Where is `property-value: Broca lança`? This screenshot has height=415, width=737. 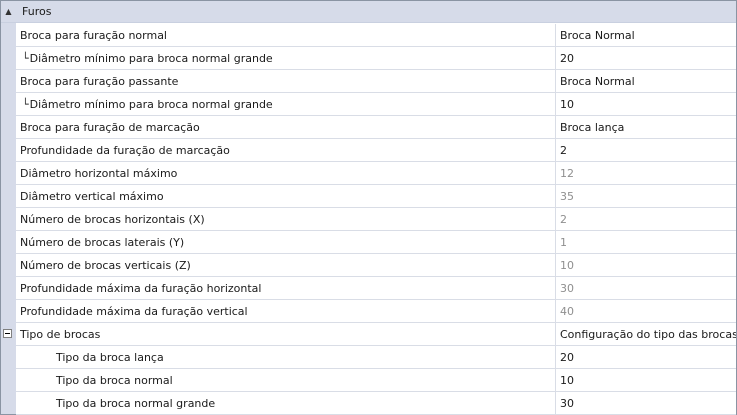
property-value: Broca lança is located at coordinates (646, 127).